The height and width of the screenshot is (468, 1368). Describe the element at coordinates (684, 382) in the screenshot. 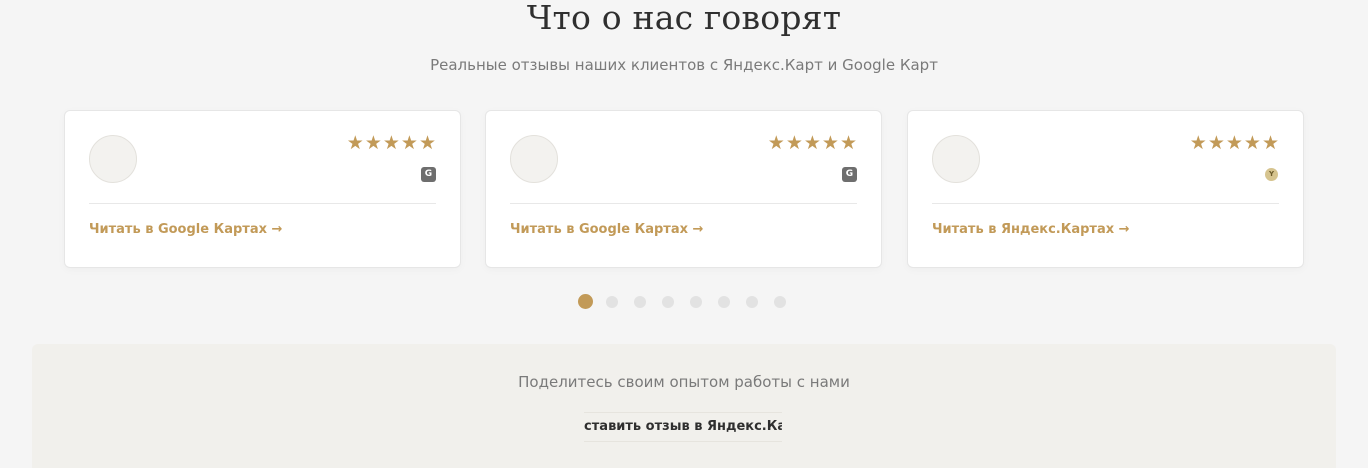

I see `share-prompt: Поделитесь своим опытом работы с нами` at that location.